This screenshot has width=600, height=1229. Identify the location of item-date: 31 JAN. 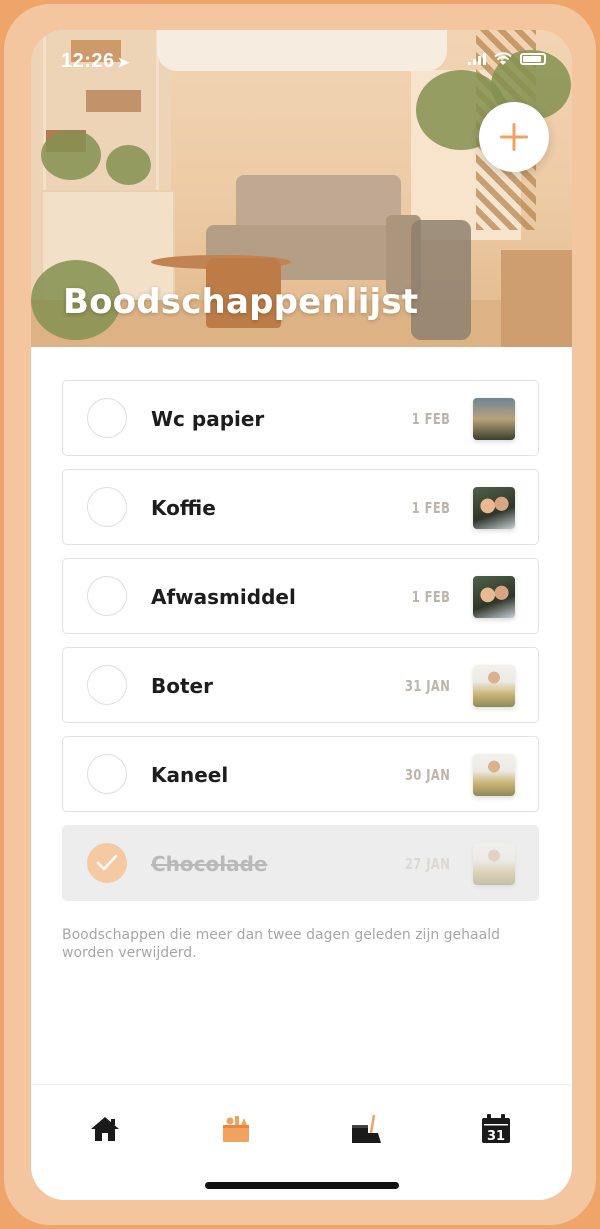
(427, 686).